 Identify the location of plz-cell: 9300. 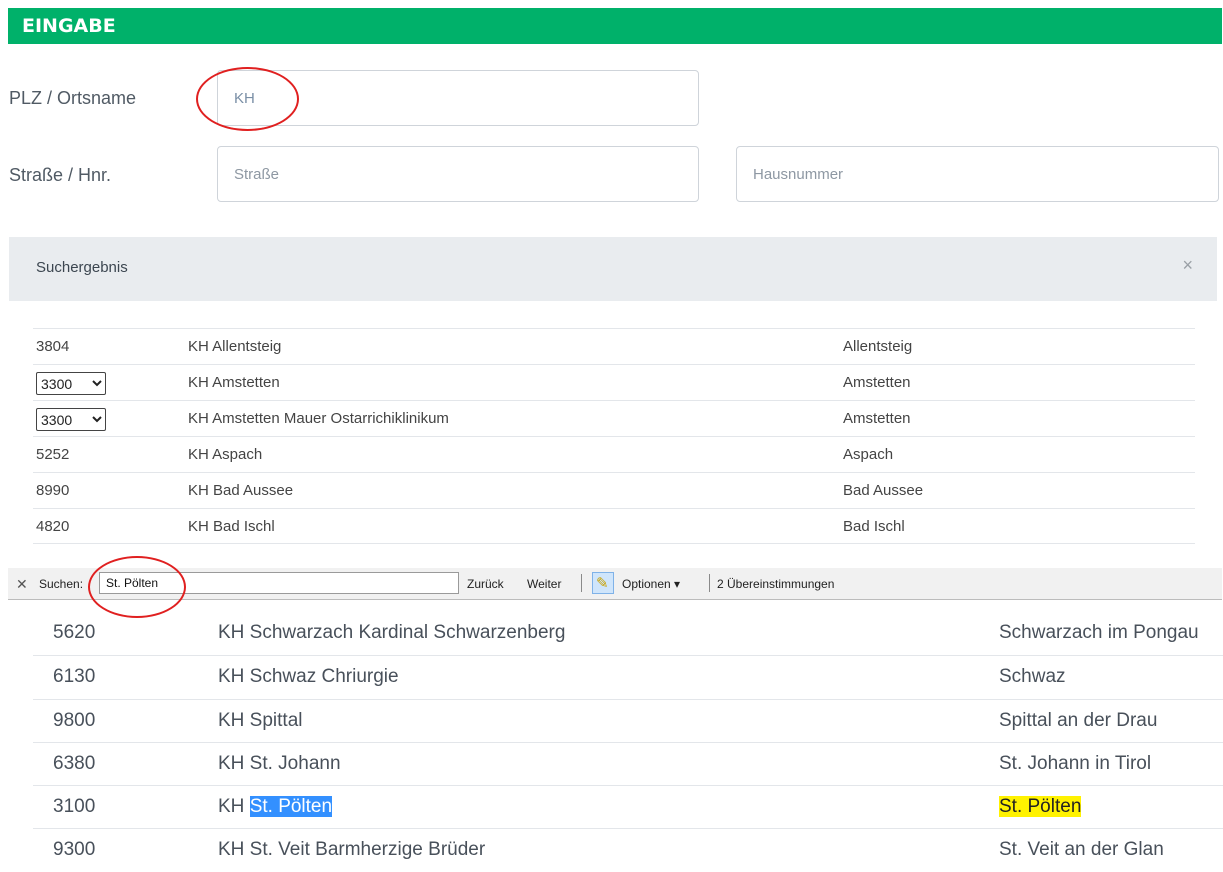
(74, 849).